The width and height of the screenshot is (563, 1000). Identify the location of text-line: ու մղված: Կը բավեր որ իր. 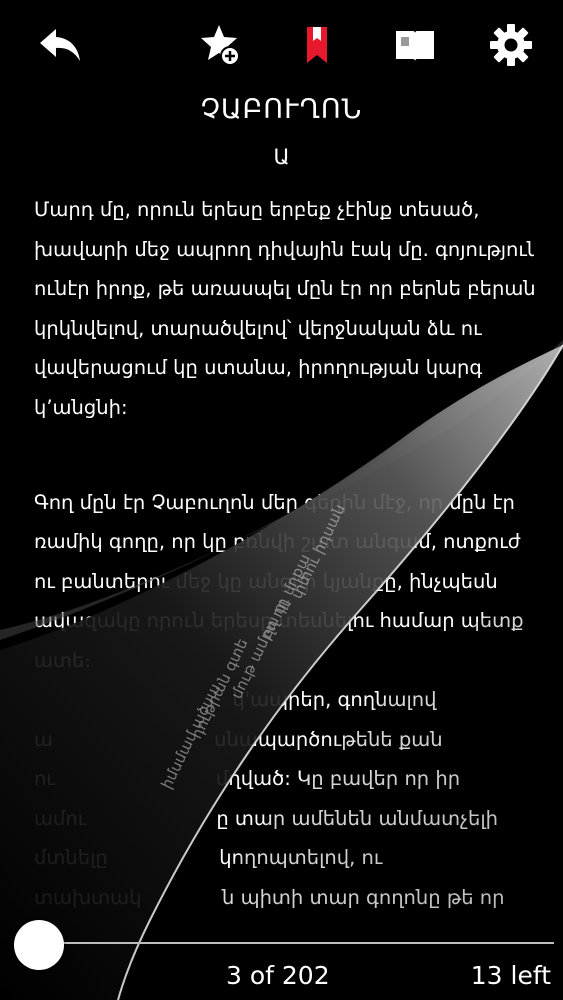
(247, 778).